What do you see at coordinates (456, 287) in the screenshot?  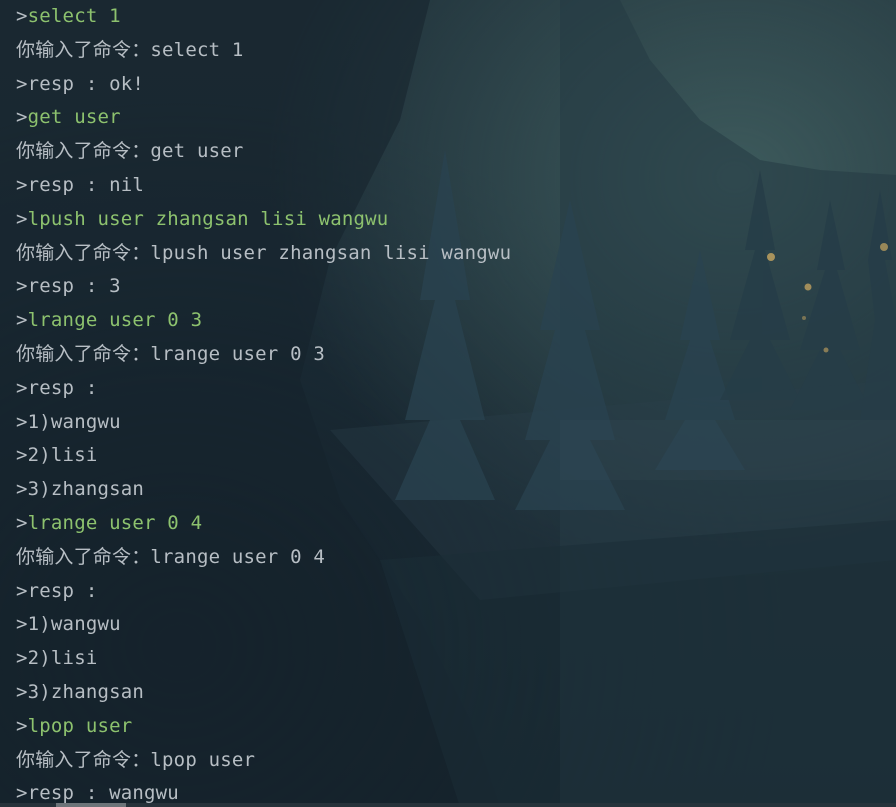 I see `console-response-line: >resp : 3` at bounding box center [456, 287].